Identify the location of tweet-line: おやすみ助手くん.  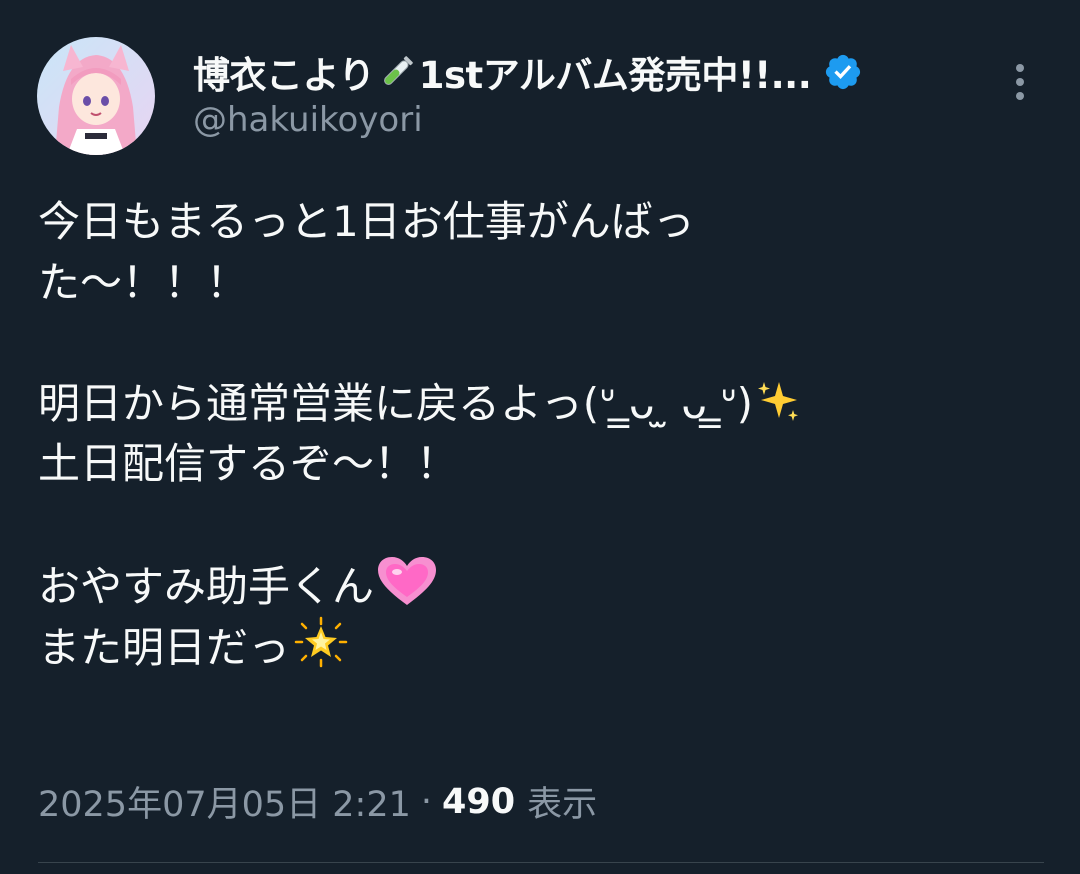
(538, 585).